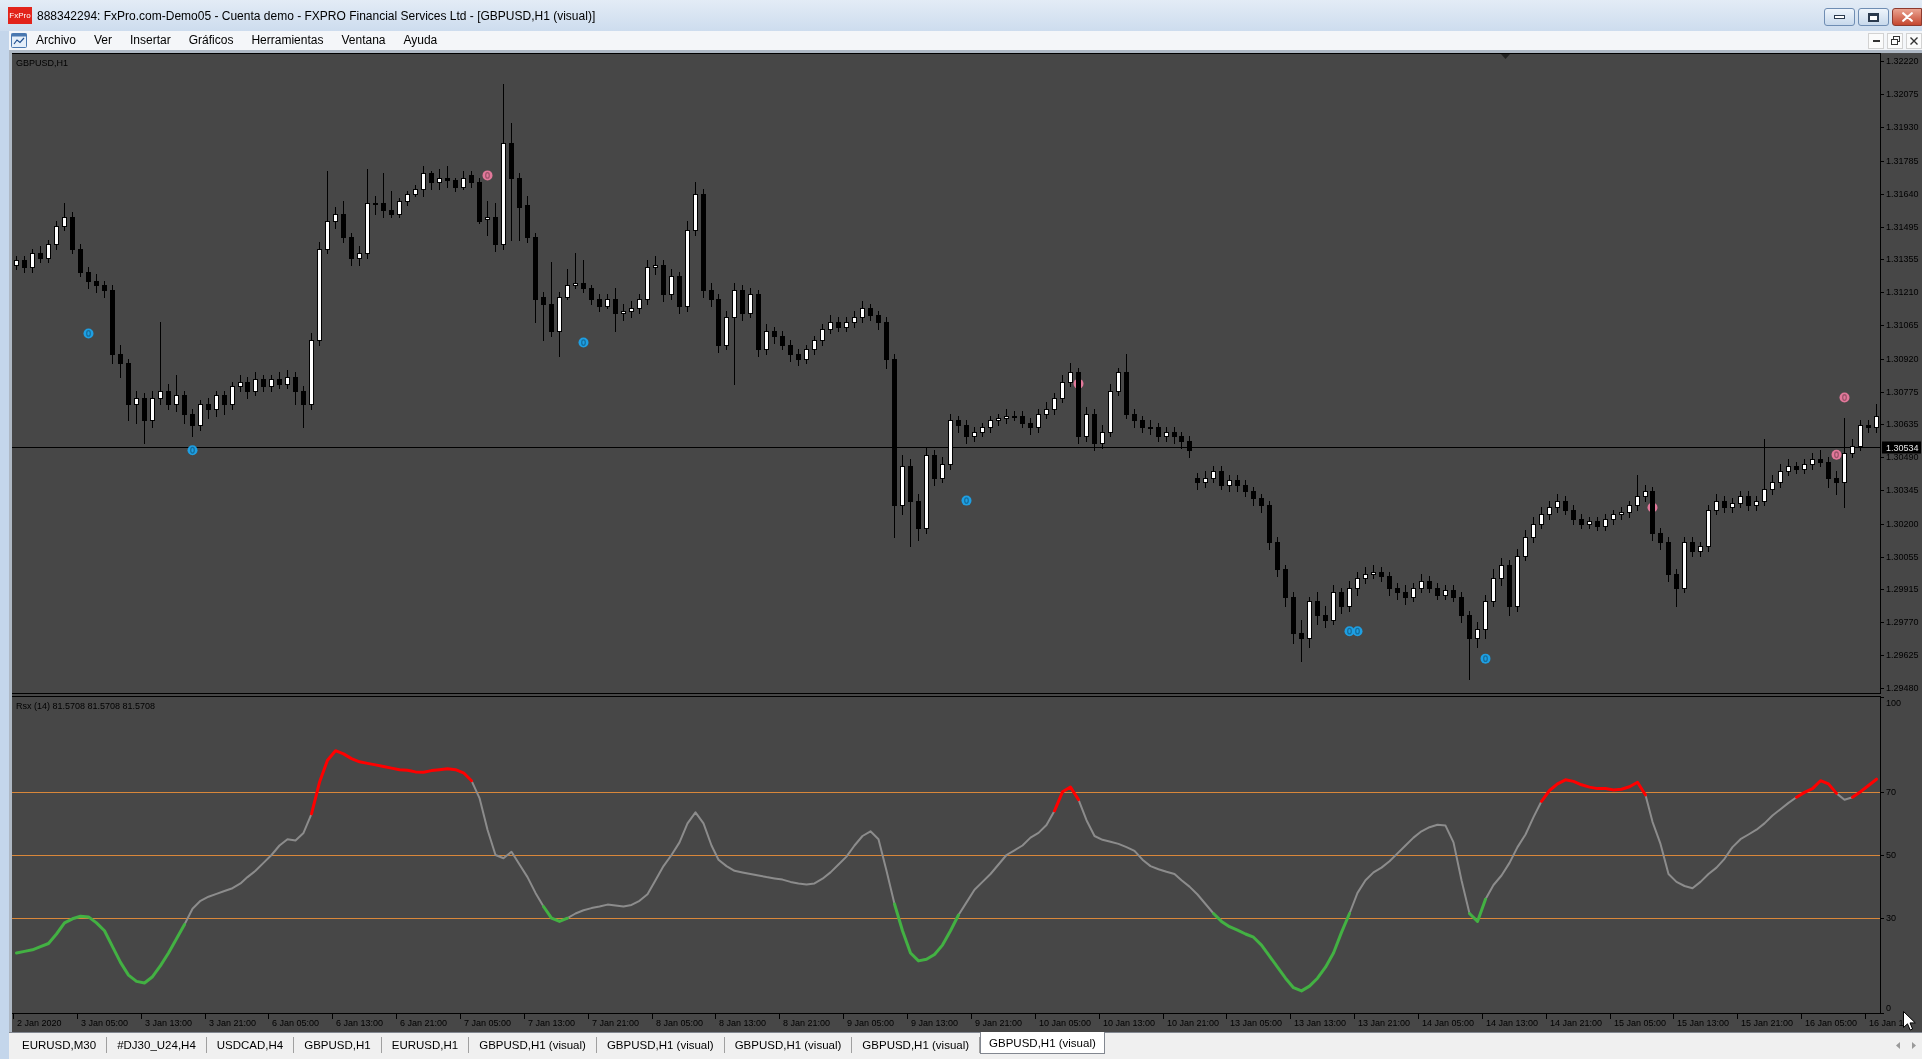  What do you see at coordinates (1907, 17) in the screenshot?
I see `close-button` at bounding box center [1907, 17].